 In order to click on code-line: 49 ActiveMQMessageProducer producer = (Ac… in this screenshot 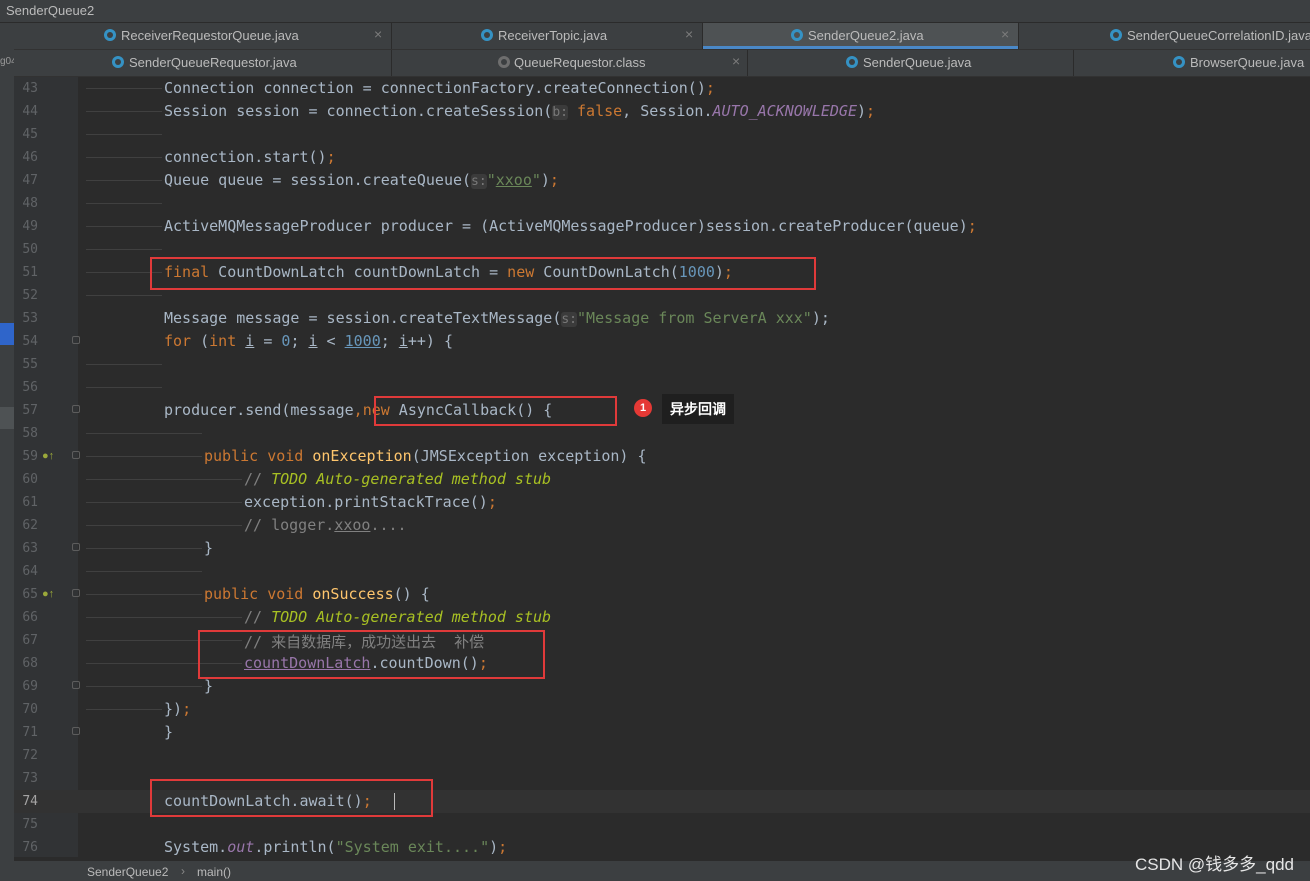, I will do `click(662, 226)`.